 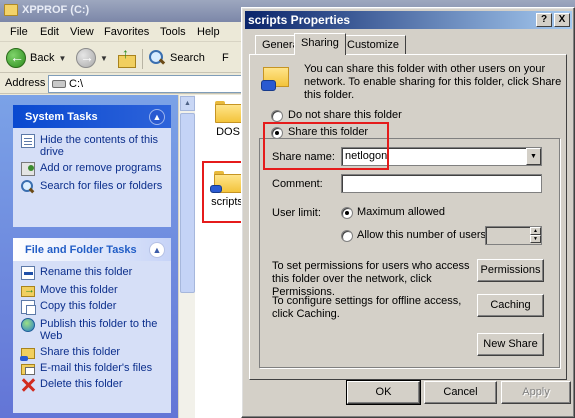 What do you see at coordinates (99, 146) in the screenshot?
I see `task-label: Hide the contents of this drive` at bounding box center [99, 146].